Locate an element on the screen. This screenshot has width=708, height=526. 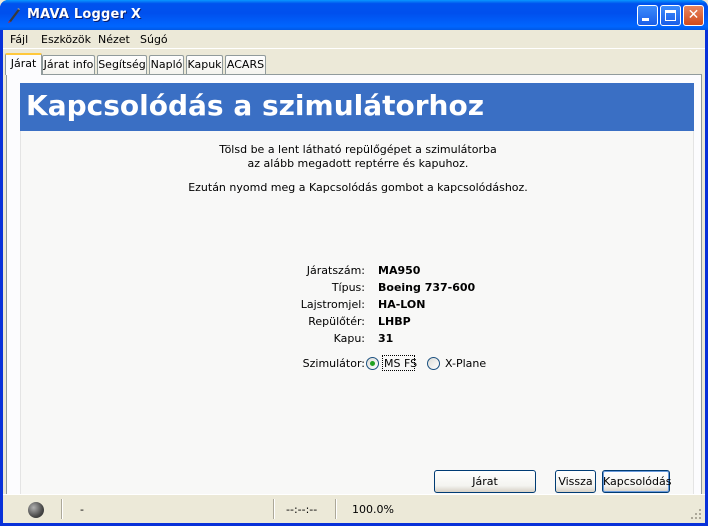
gate-label: Kapu: is located at coordinates (349, 338).